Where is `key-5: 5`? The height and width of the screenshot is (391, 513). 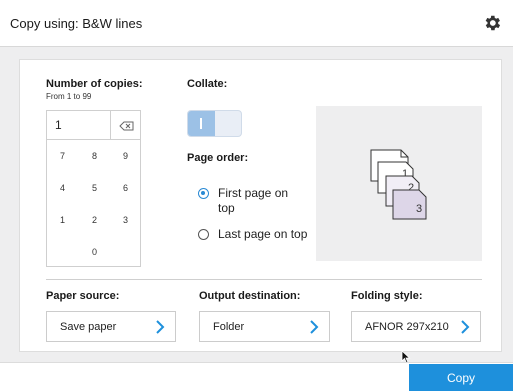 key-5: 5 is located at coordinates (94, 187).